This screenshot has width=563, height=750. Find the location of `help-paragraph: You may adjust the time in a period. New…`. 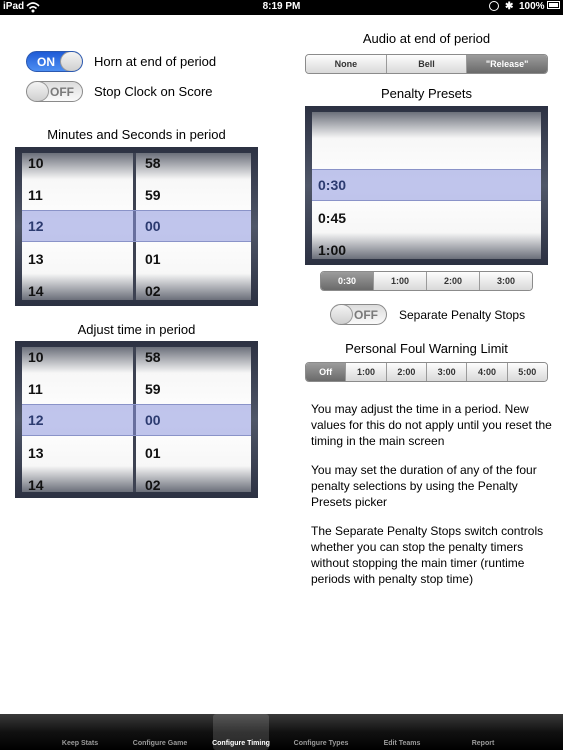

help-paragraph: You may adjust the time in a period. New… is located at coordinates (431, 425).